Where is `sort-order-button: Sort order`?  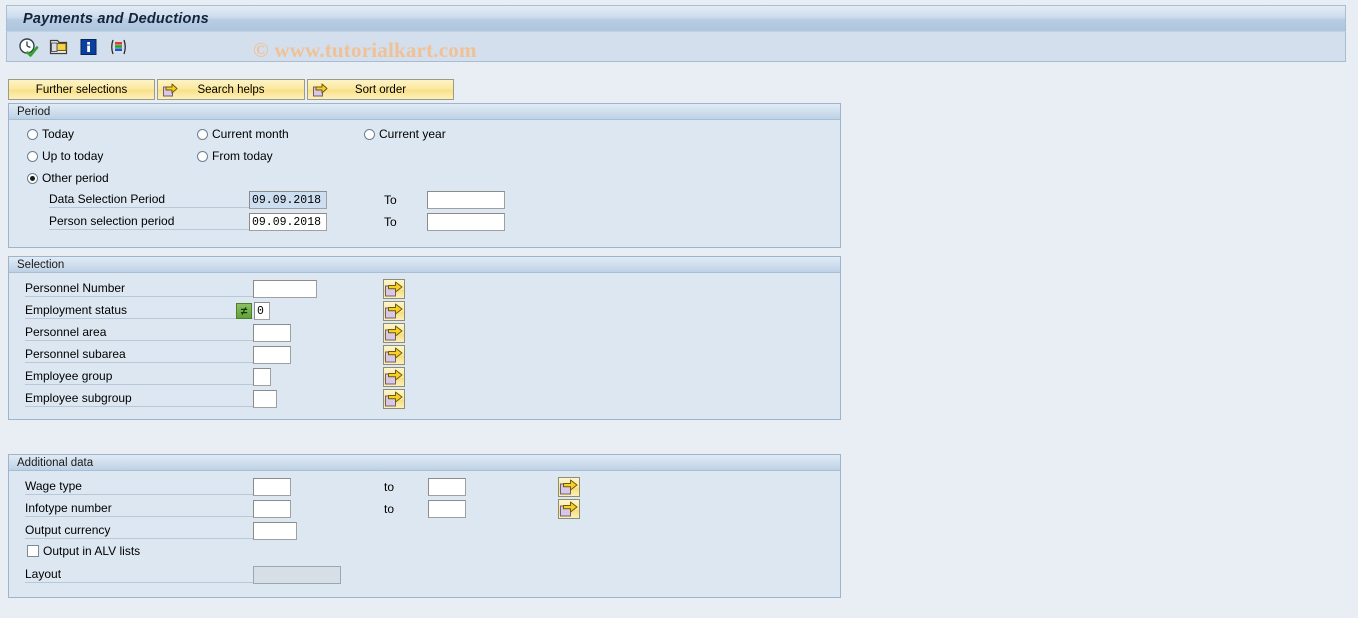
sort-order-button: Sort order is located at coordinates (380, 89).